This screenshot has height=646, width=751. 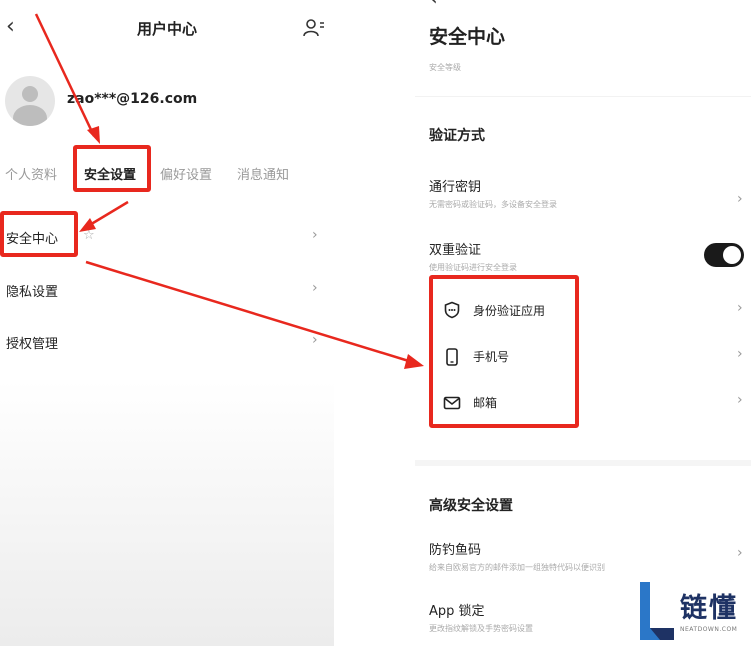 What do you see at coordinates (709, 629) in the screenshot?
I see `logo-subtext: NEATDOWN.COM` at bounding box center [709, 629].